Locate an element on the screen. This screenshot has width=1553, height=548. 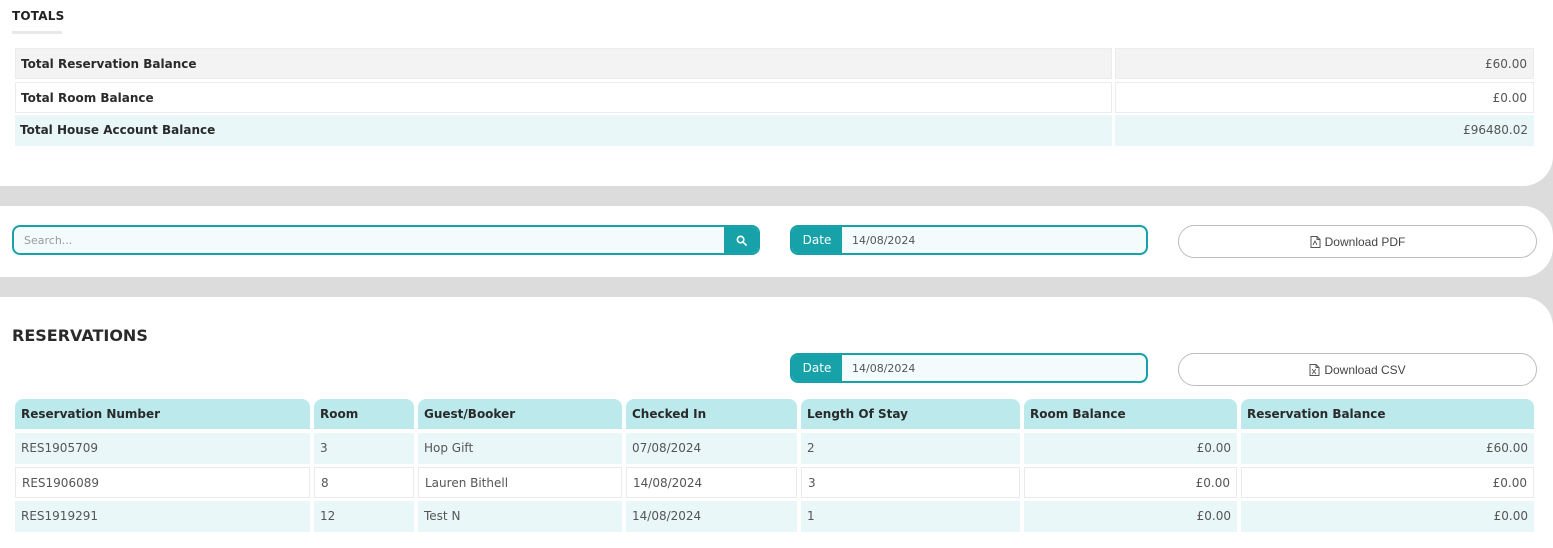
cell-reservation-number: RES1919291 is located at coordinates (162, 516).